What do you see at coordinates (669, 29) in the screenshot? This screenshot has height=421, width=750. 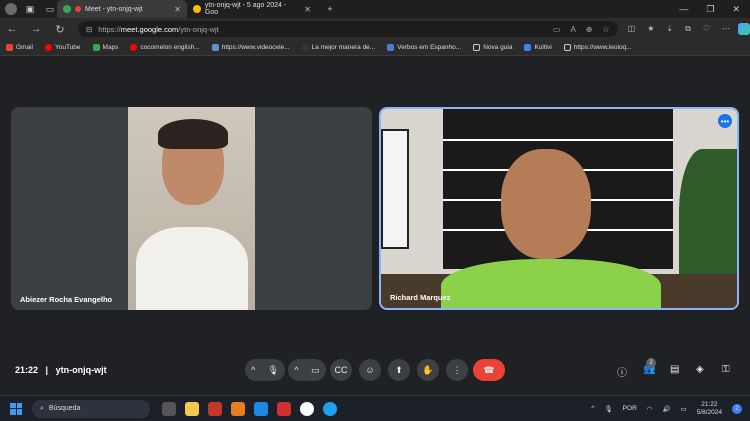 I see `downloads-icon: ⇣` at bounding box center [669, 29].